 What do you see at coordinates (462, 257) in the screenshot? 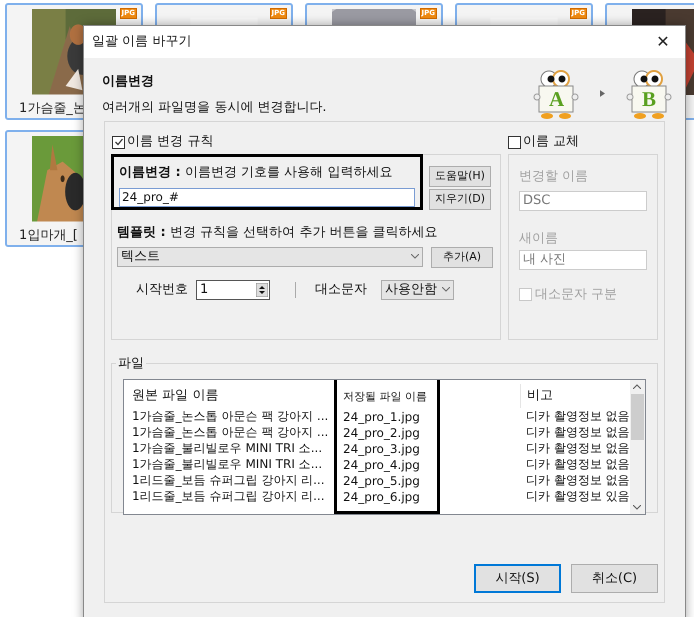
I see `add-button: 추가(A)` at bounding box center [462, 257].